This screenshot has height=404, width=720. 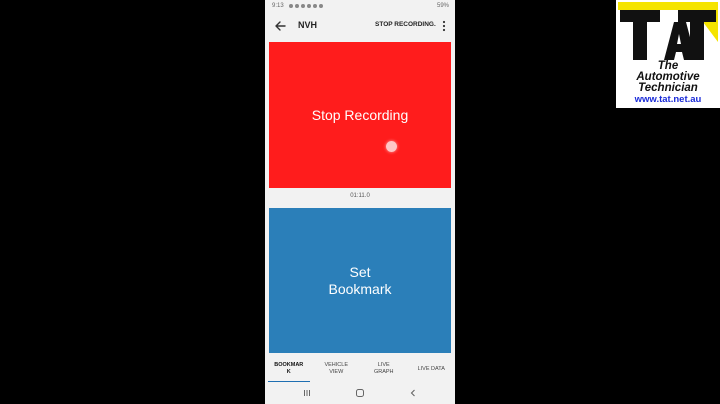 I want to click on tat-logo: The Automotive Technician www.tat.net.au, so click(x=668, y=54).